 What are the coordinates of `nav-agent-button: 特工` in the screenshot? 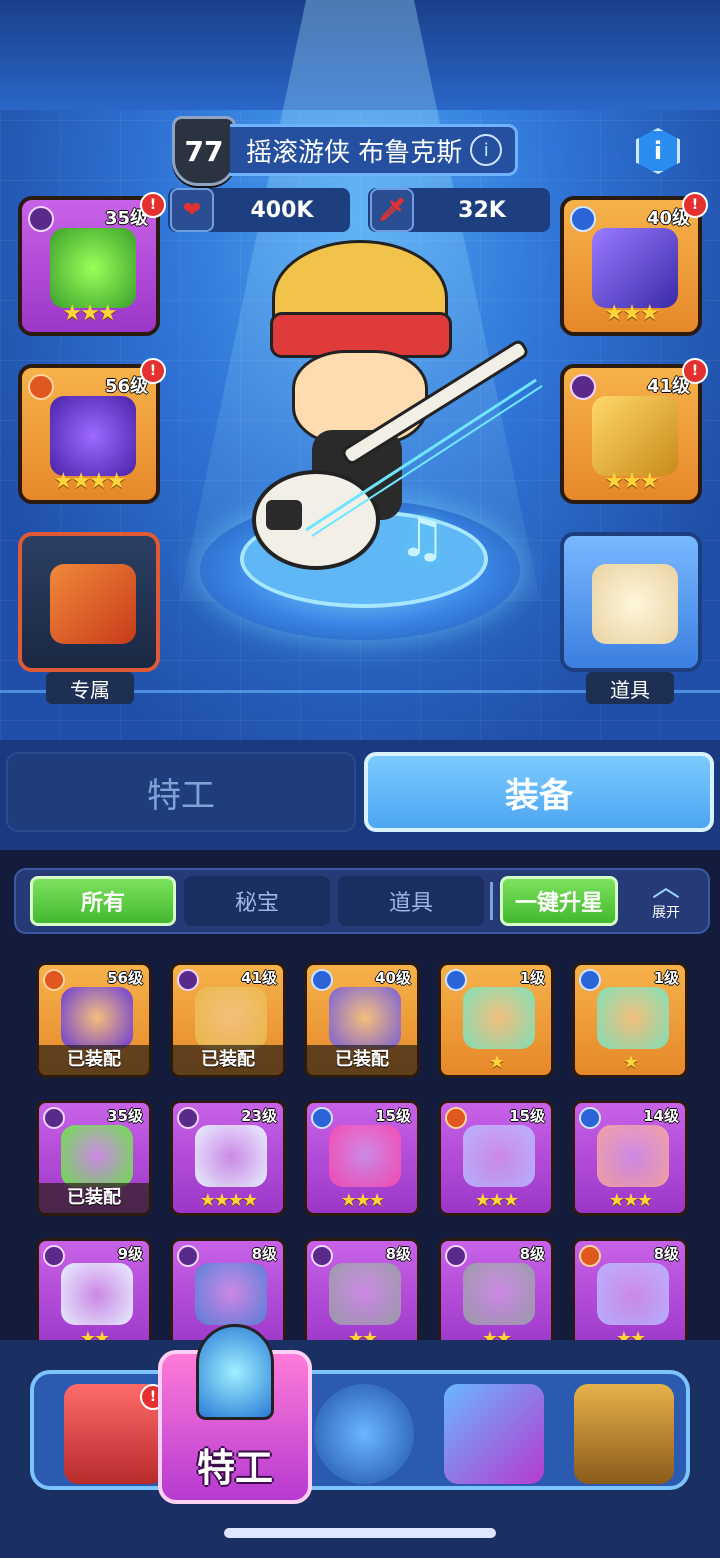 It's located at (235, 1414).